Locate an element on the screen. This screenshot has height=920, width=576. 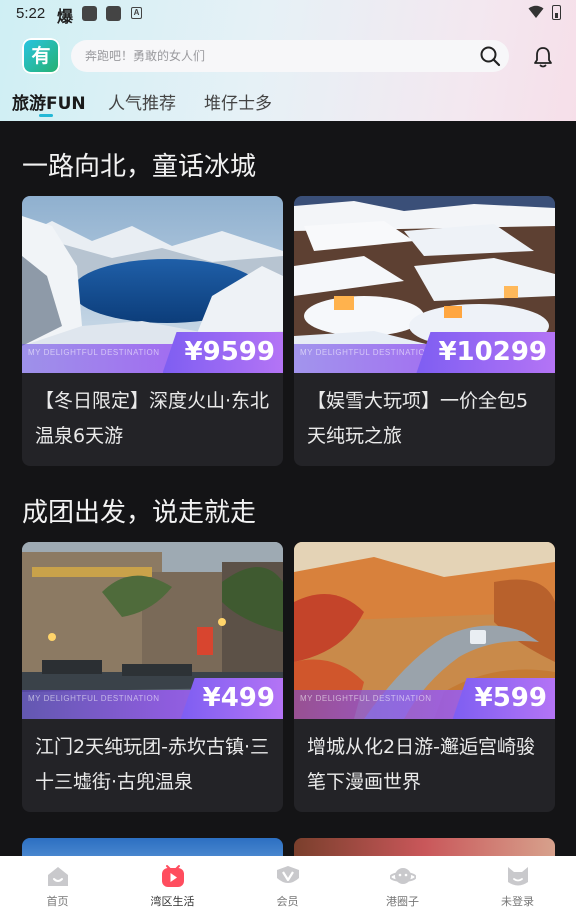
status-bar: 5:22 爆 A is located at coordinates (288, 14).